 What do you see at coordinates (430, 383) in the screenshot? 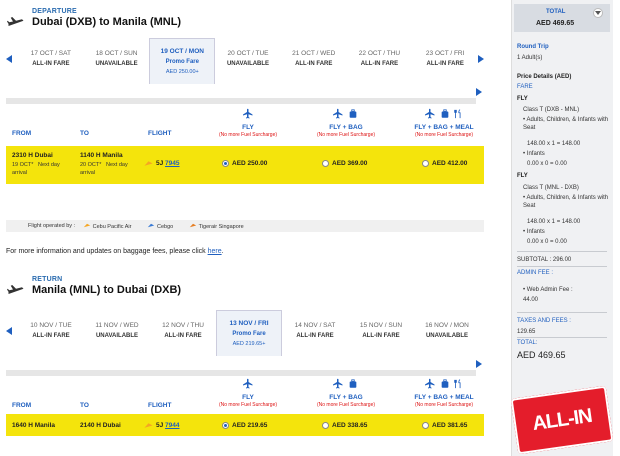
I see `return-plane-meal-icon` at bounding box center [430, 383].